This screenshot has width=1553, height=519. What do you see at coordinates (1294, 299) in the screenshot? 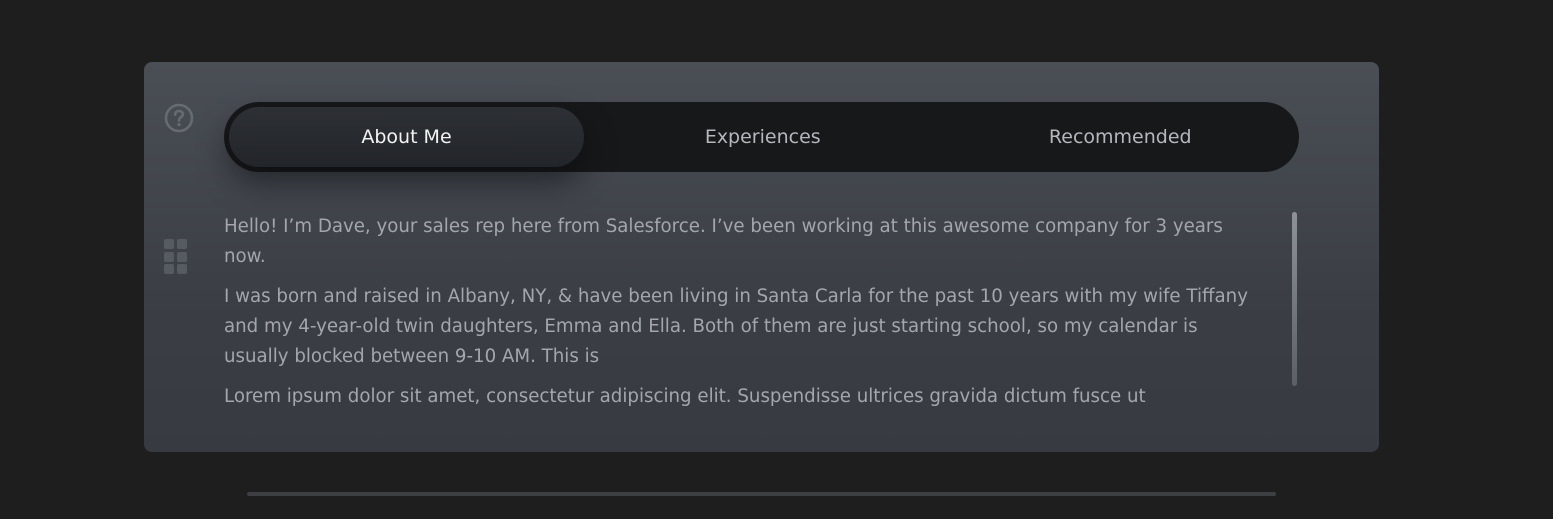
I see `content-scrollbar` at bounding box center [1294, 299].